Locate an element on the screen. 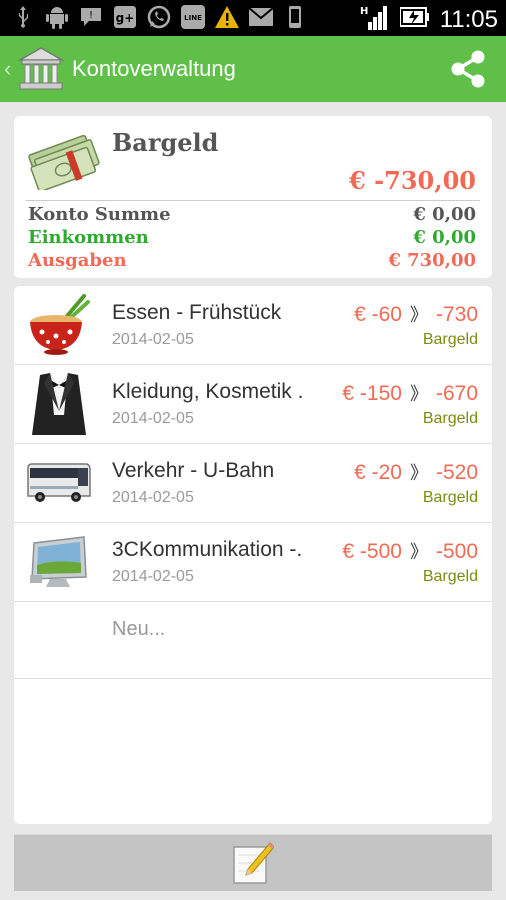 This screenshot has height=900, width=506. item-amount: € -20 》 -520 is located at coordinates (416, 472).